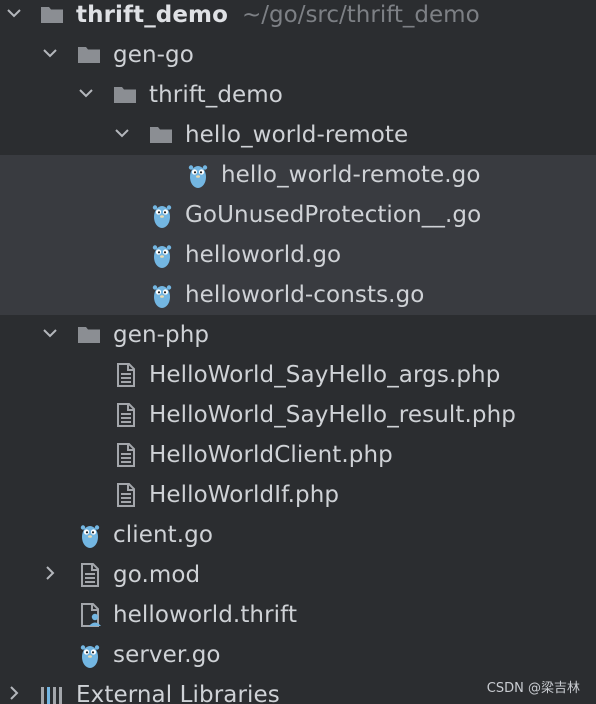 The height and width of the screenshot is (704, 596). I want to click on tree-row-client-go: client.go, so click(298, 535).